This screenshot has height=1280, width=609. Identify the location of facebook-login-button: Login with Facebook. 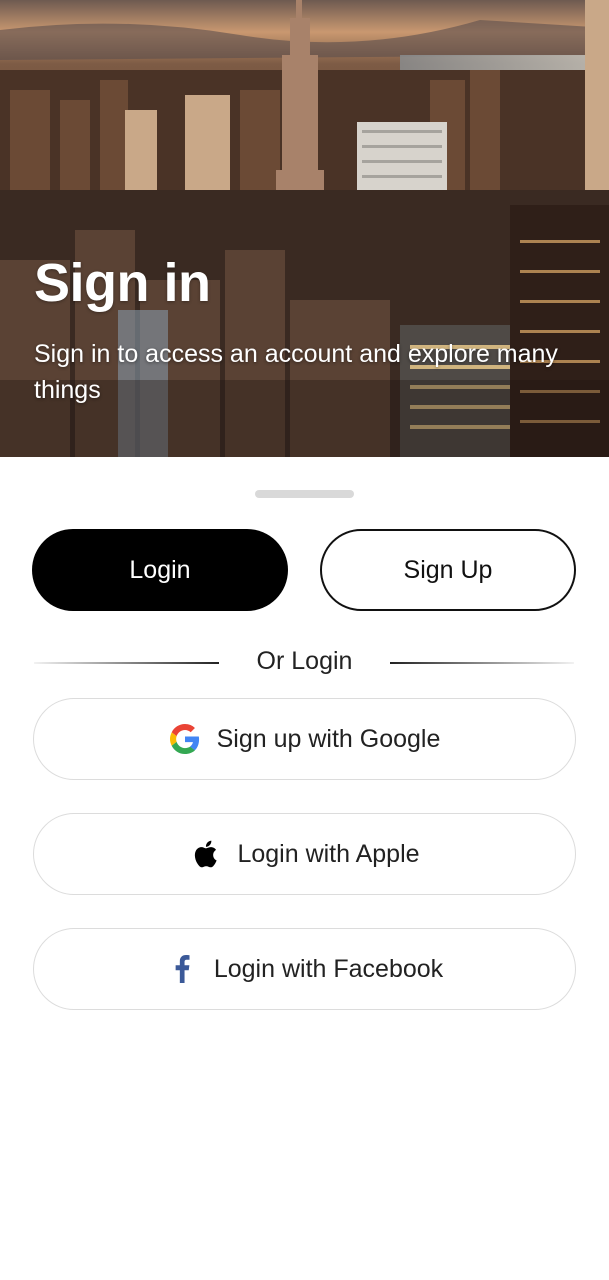
(304, 969).